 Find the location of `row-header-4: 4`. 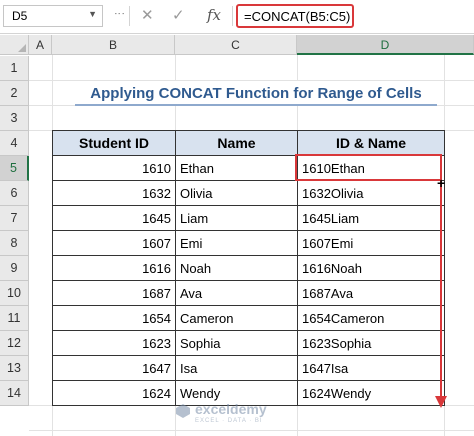

row-header-4: 4 is located at coordinates (14, 143).